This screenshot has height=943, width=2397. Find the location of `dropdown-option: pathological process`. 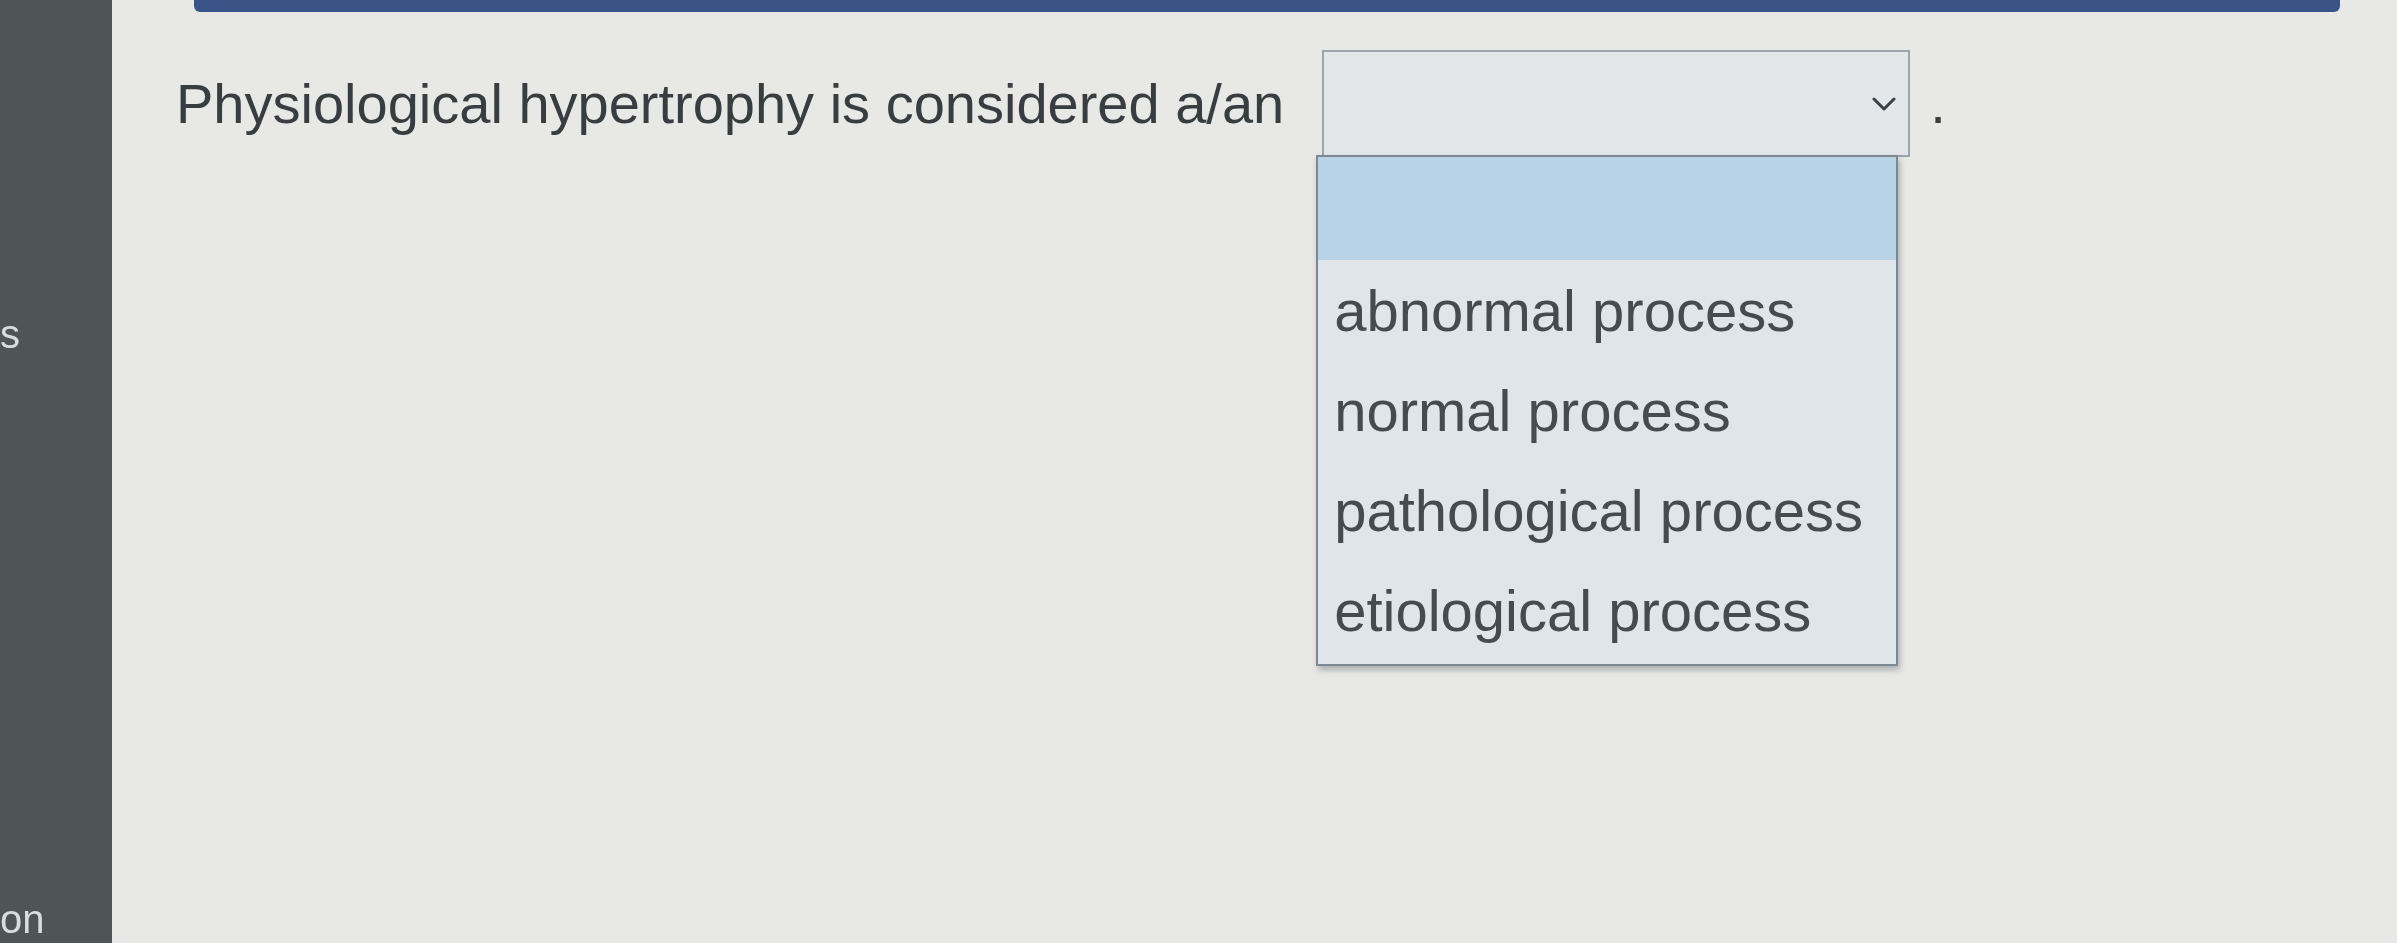

dropdown-option: pathological process is located at coordinates (1607, 510).